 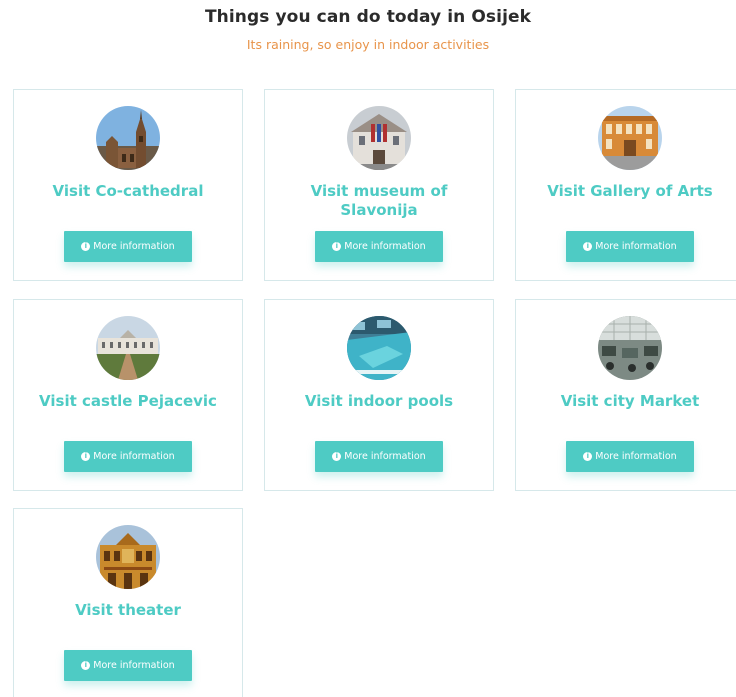 I want to click on cathedral-photo-icon, so click(x=128, y=138).